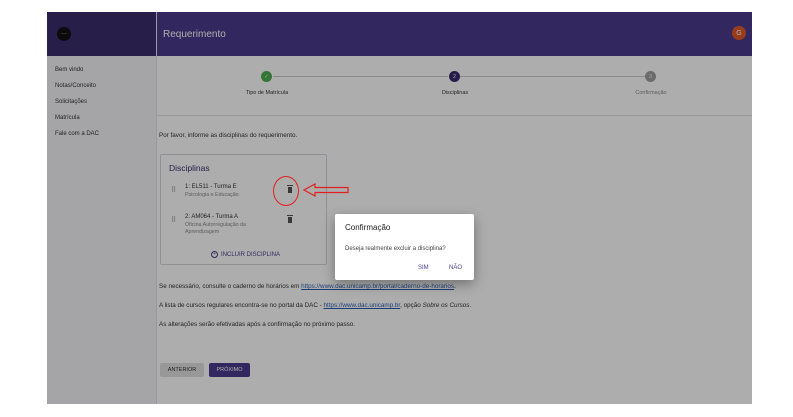 This screenshot has height=417, width=793. Describe the element at coordinates (326, 190) in the screenshot. I see `annotation-arrow-icon` at that location.